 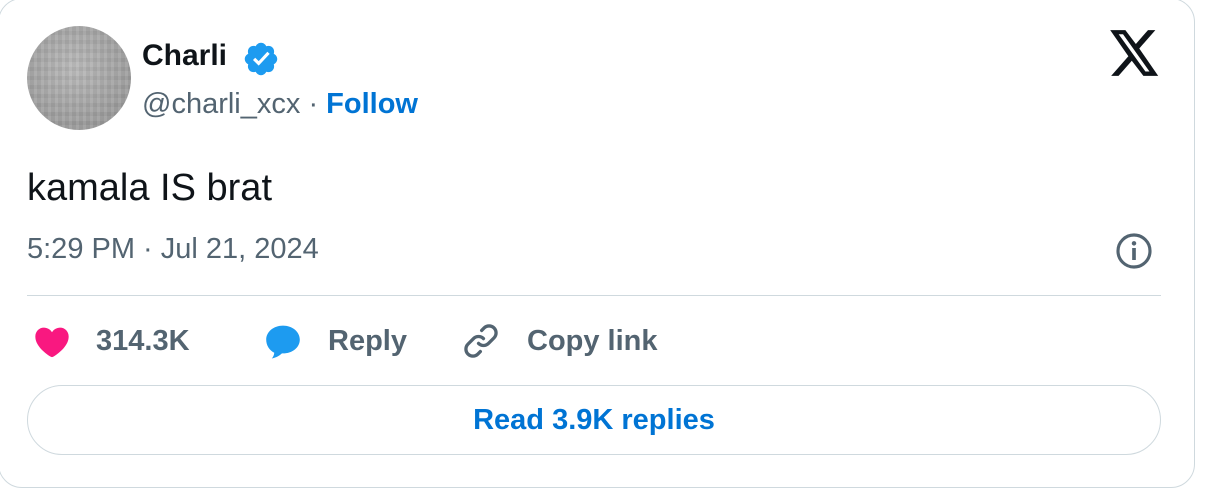 I want to click on tweet-timestamp: 5:29 PM · Jul 21, 2024, so click(x=173, y=249).